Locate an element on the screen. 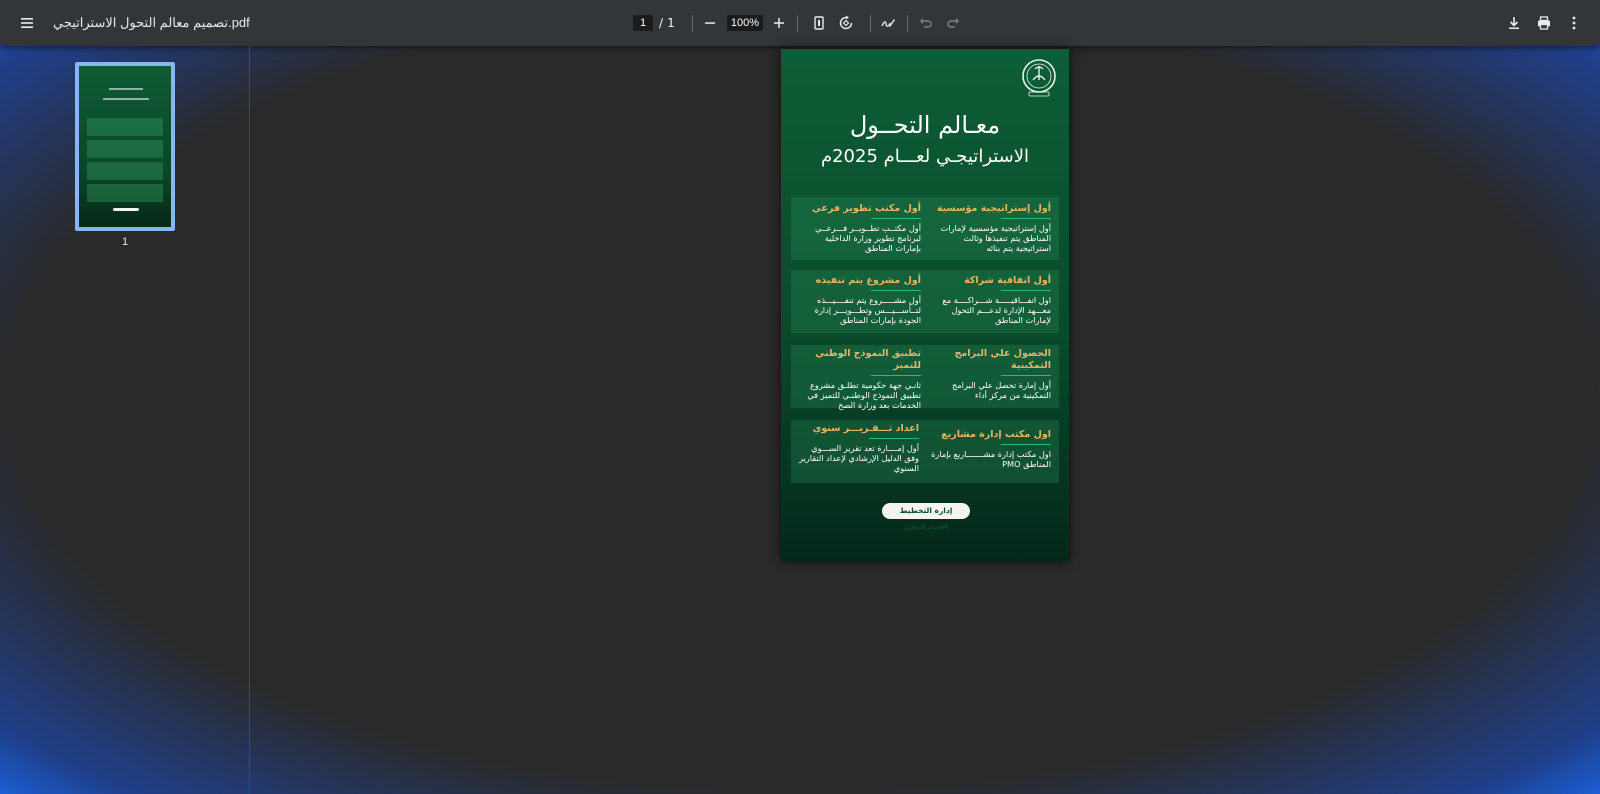 The image size is (1600, 794). achievement-heading: اول مكتب إدارة مشاريع is located at coordinates (996, 434).